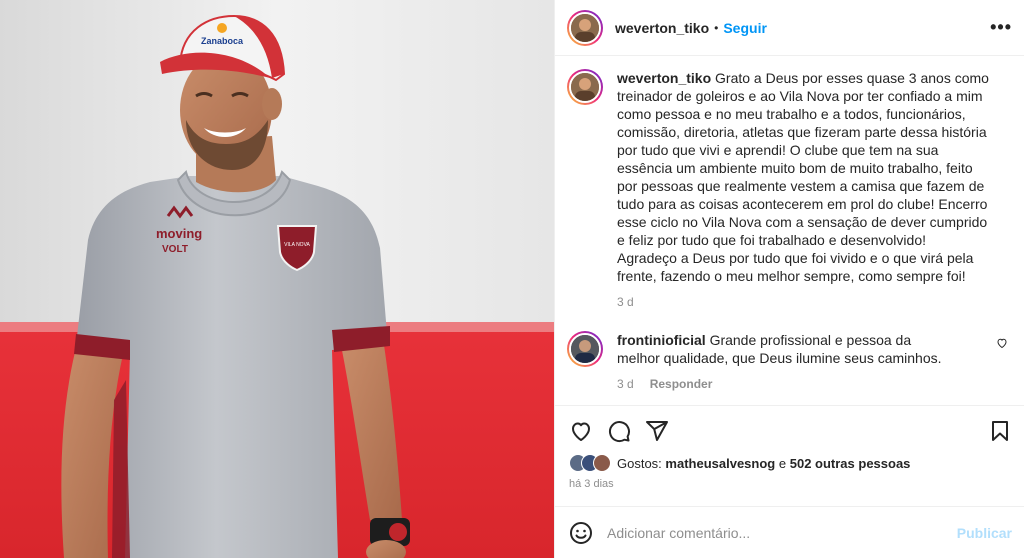 Image resolution: width=1024 pixels, height=558 pixels. Describe the element at coordinates (782, 463) in the screenshot. I see `likes-connector: e` at that location.